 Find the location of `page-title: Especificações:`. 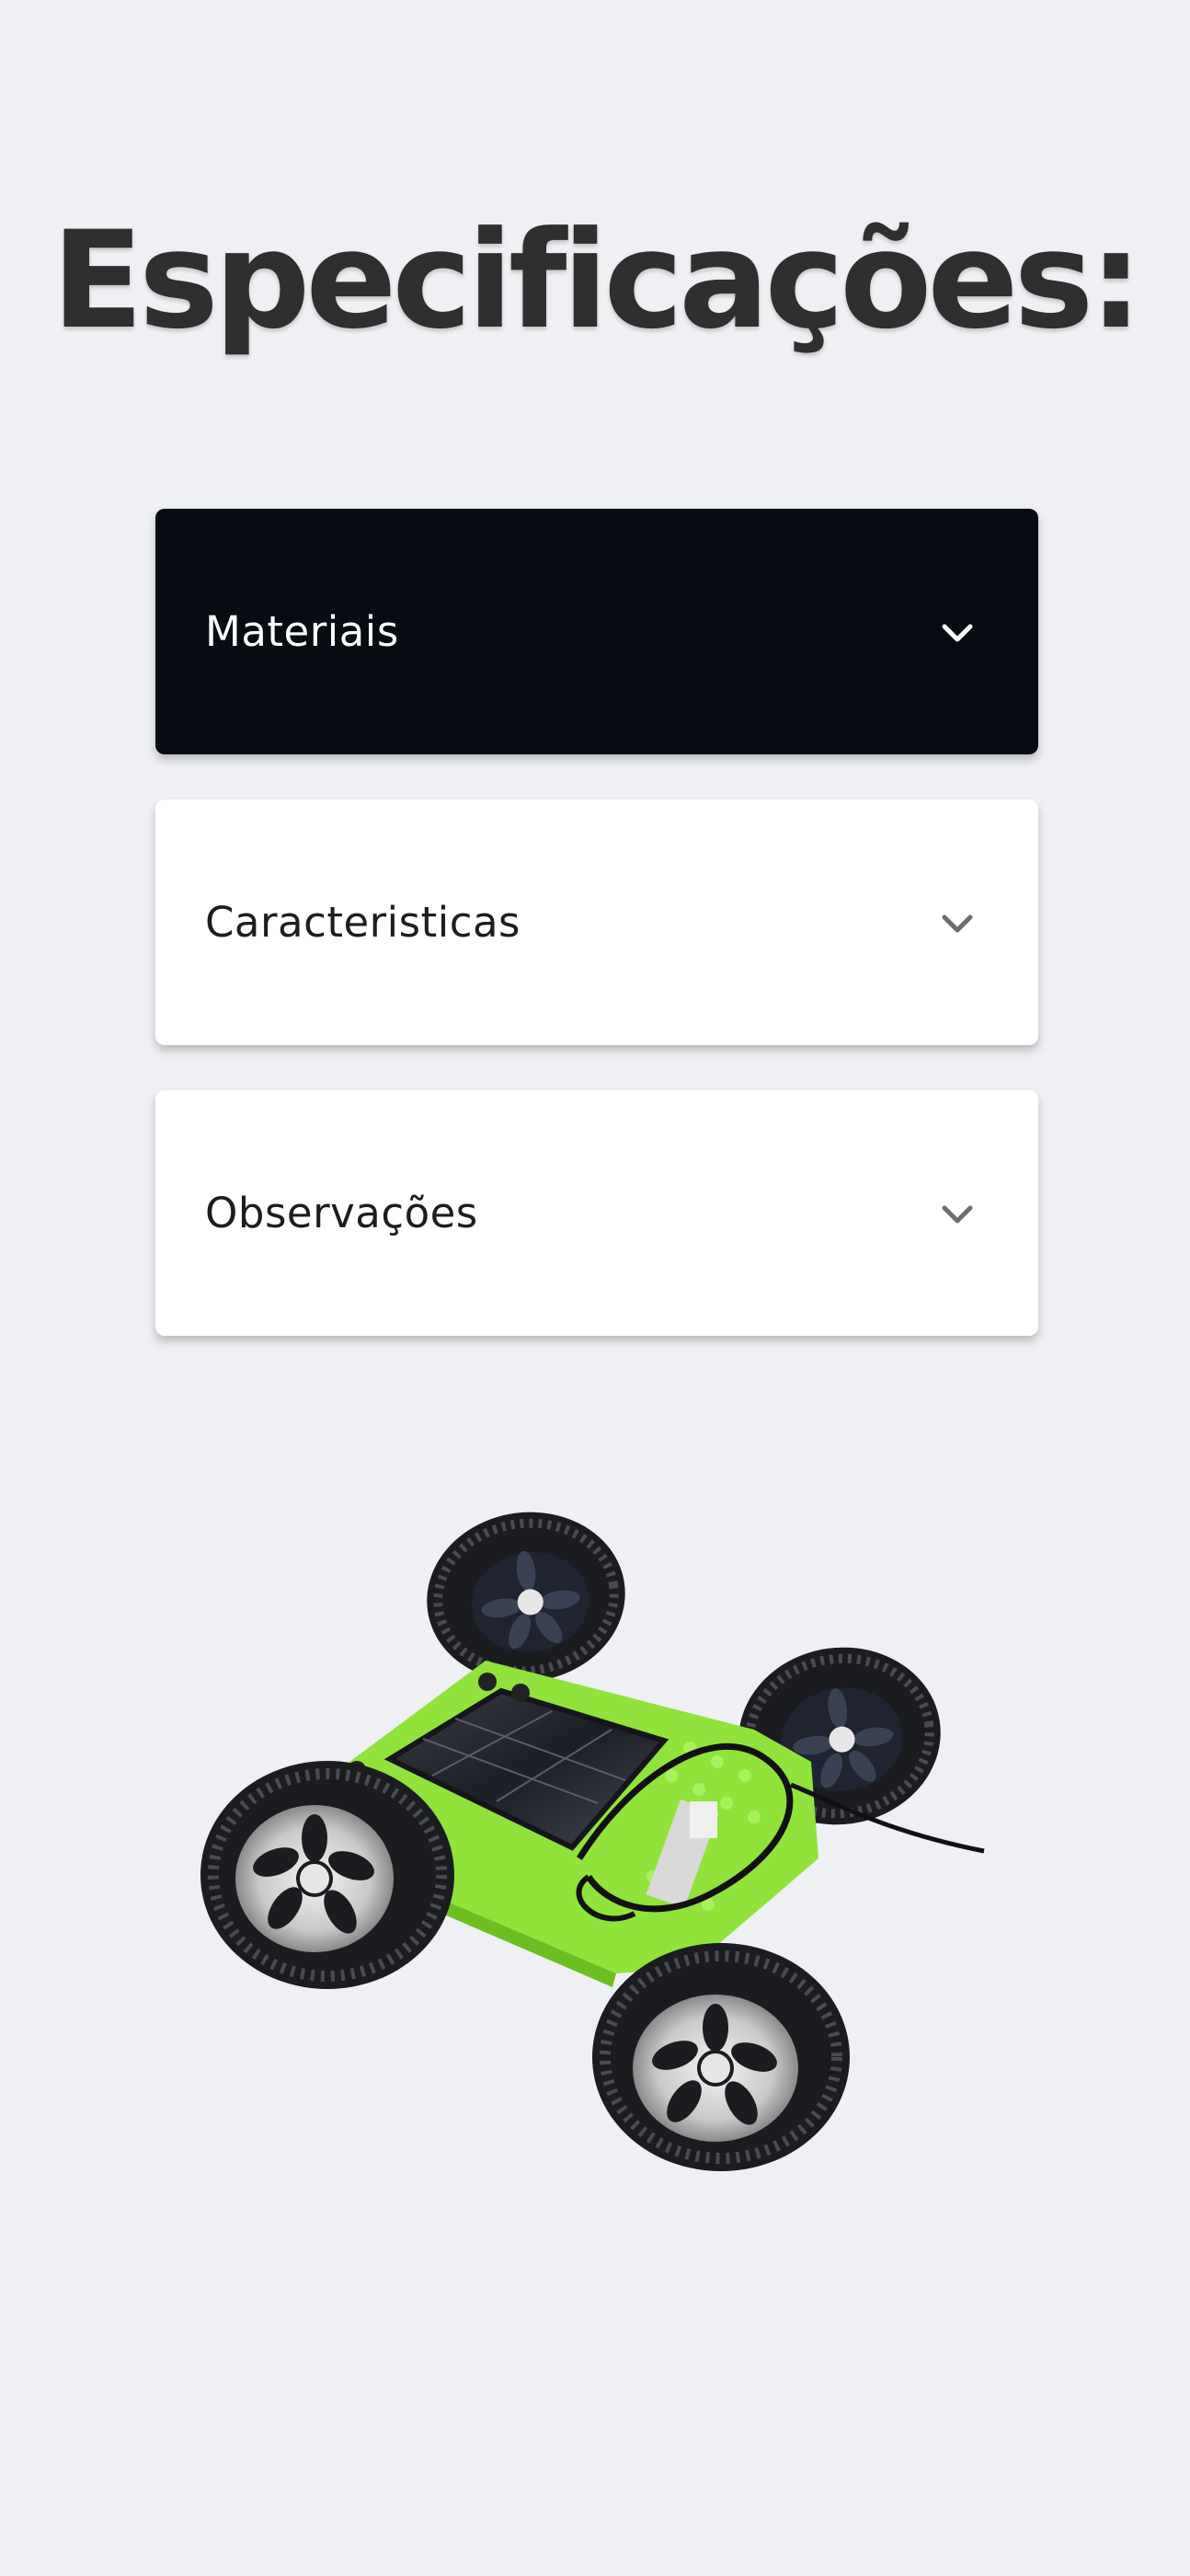

page-title: Especificações: is located at coordinates (597, 280).